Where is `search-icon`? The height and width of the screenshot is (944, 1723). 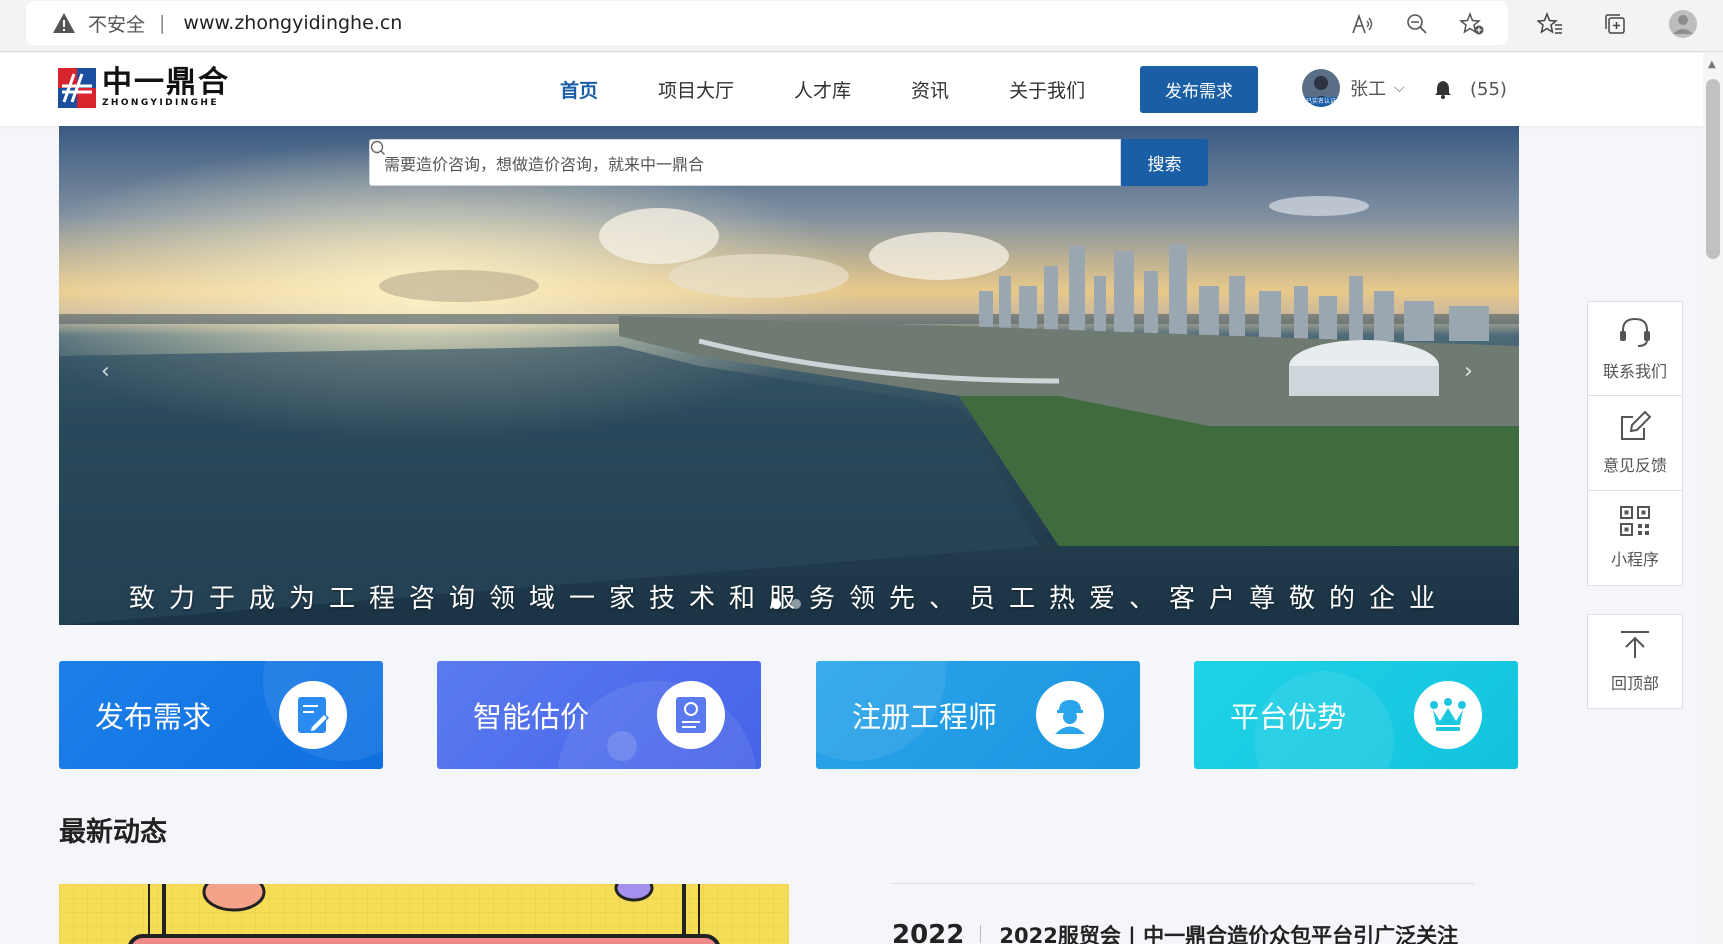 search-icon is located at coordinates (377, 147).